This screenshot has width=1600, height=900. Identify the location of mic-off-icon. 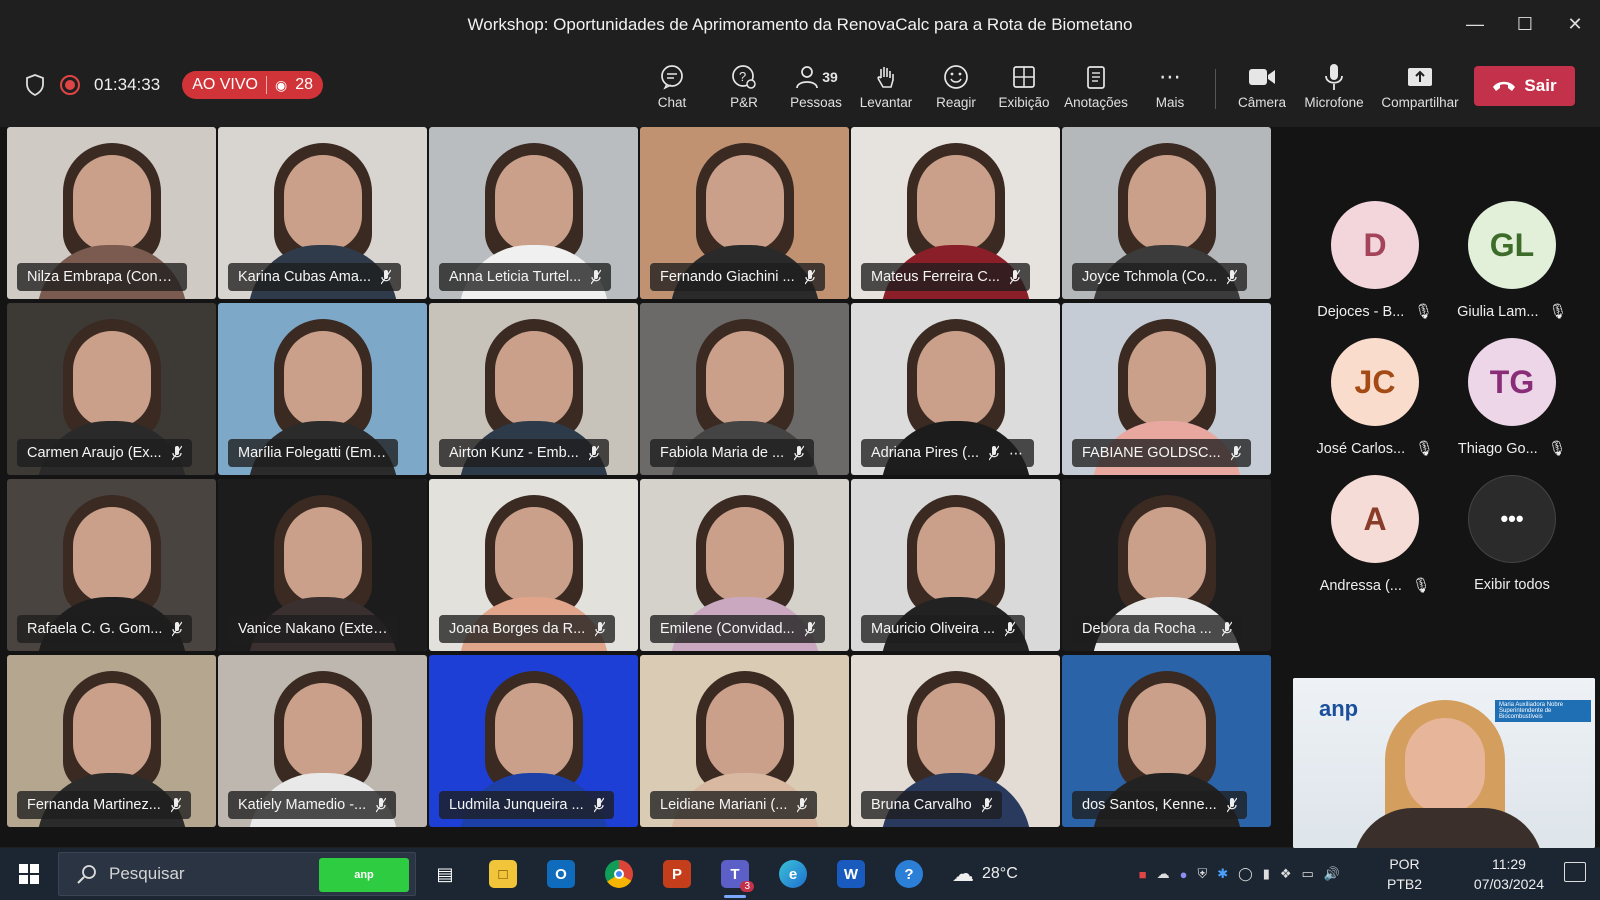
(1014, 277).